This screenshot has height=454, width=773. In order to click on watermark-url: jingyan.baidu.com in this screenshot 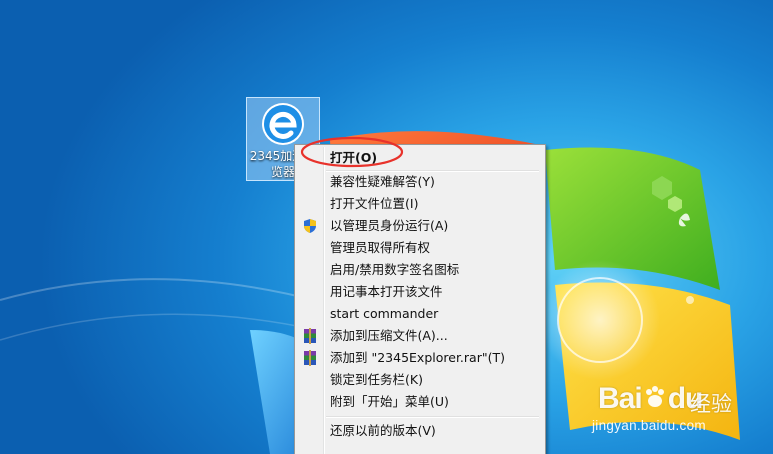, I will do `click(649, 425)`.